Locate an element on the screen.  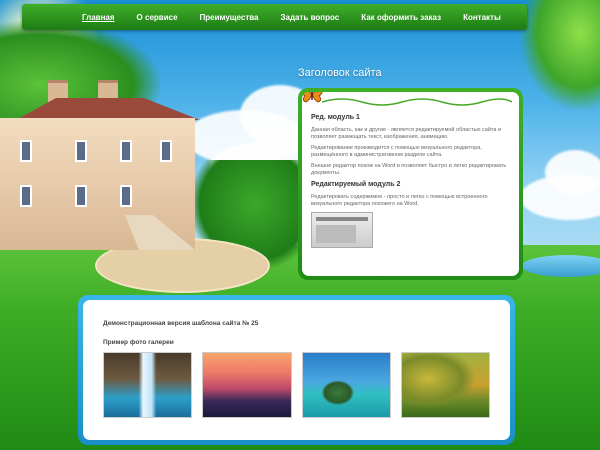
photo-gallery is located at coordinates (296, 385).